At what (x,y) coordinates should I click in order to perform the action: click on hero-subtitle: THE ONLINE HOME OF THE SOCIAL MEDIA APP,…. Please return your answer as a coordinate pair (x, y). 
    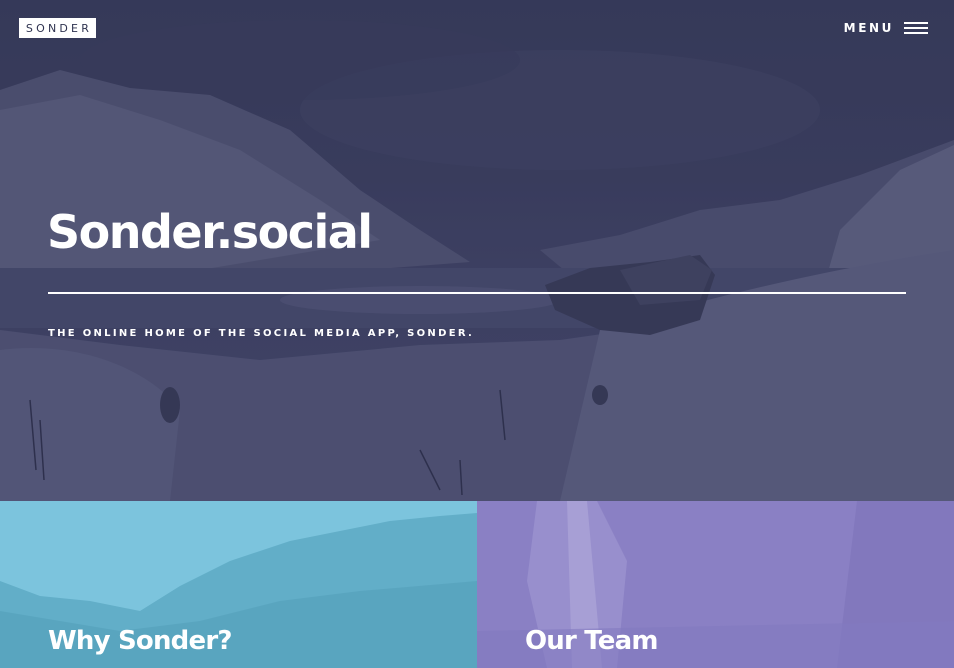
    Looking at the image, I should click on (261, 333).